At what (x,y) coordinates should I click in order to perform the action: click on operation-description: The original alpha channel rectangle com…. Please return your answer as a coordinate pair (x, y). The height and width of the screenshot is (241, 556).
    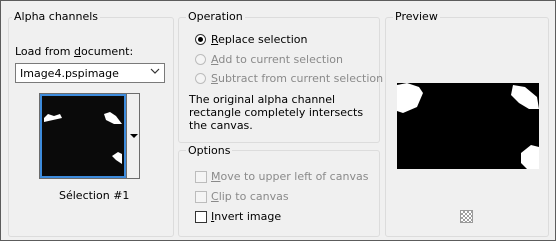
    Looking at the image, I should click on (276, 112).